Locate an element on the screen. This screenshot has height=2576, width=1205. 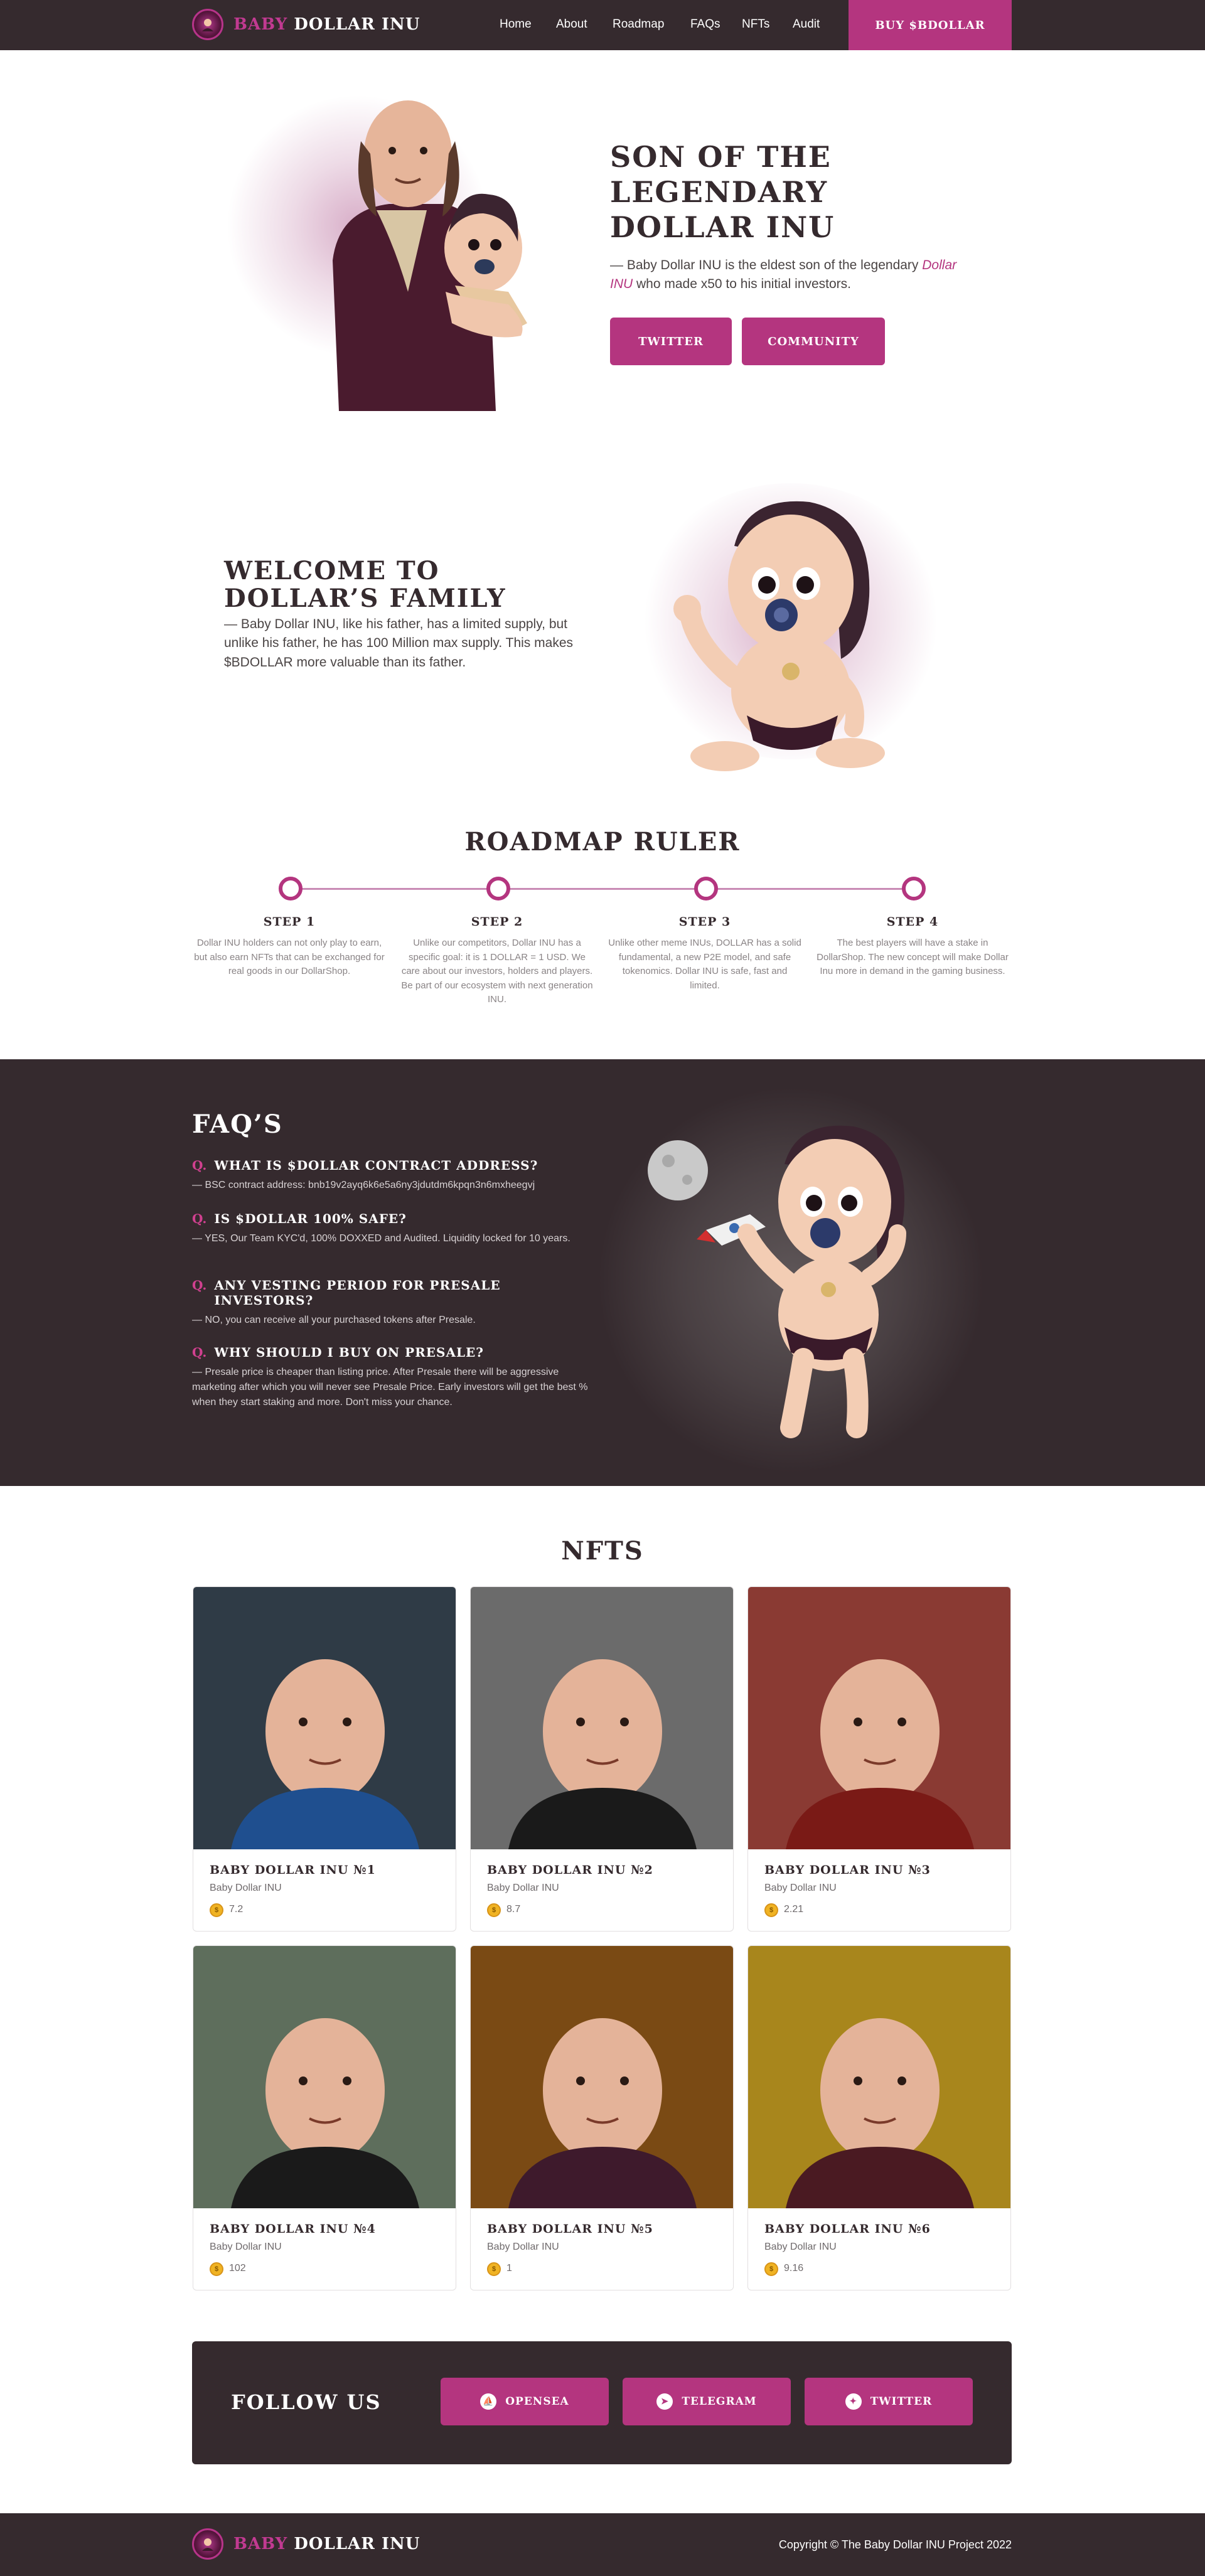
nft-card: BABY DOLLAR INU №2 Baby Dollar INU $8.7 is located at coordinates (602, 1759).